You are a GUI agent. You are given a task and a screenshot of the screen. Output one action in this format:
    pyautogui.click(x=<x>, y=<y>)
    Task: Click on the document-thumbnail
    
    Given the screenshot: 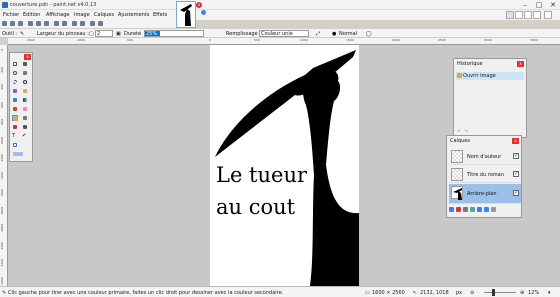 What is the action you would take?
    pyautogui.click(x=186, y=14)
    